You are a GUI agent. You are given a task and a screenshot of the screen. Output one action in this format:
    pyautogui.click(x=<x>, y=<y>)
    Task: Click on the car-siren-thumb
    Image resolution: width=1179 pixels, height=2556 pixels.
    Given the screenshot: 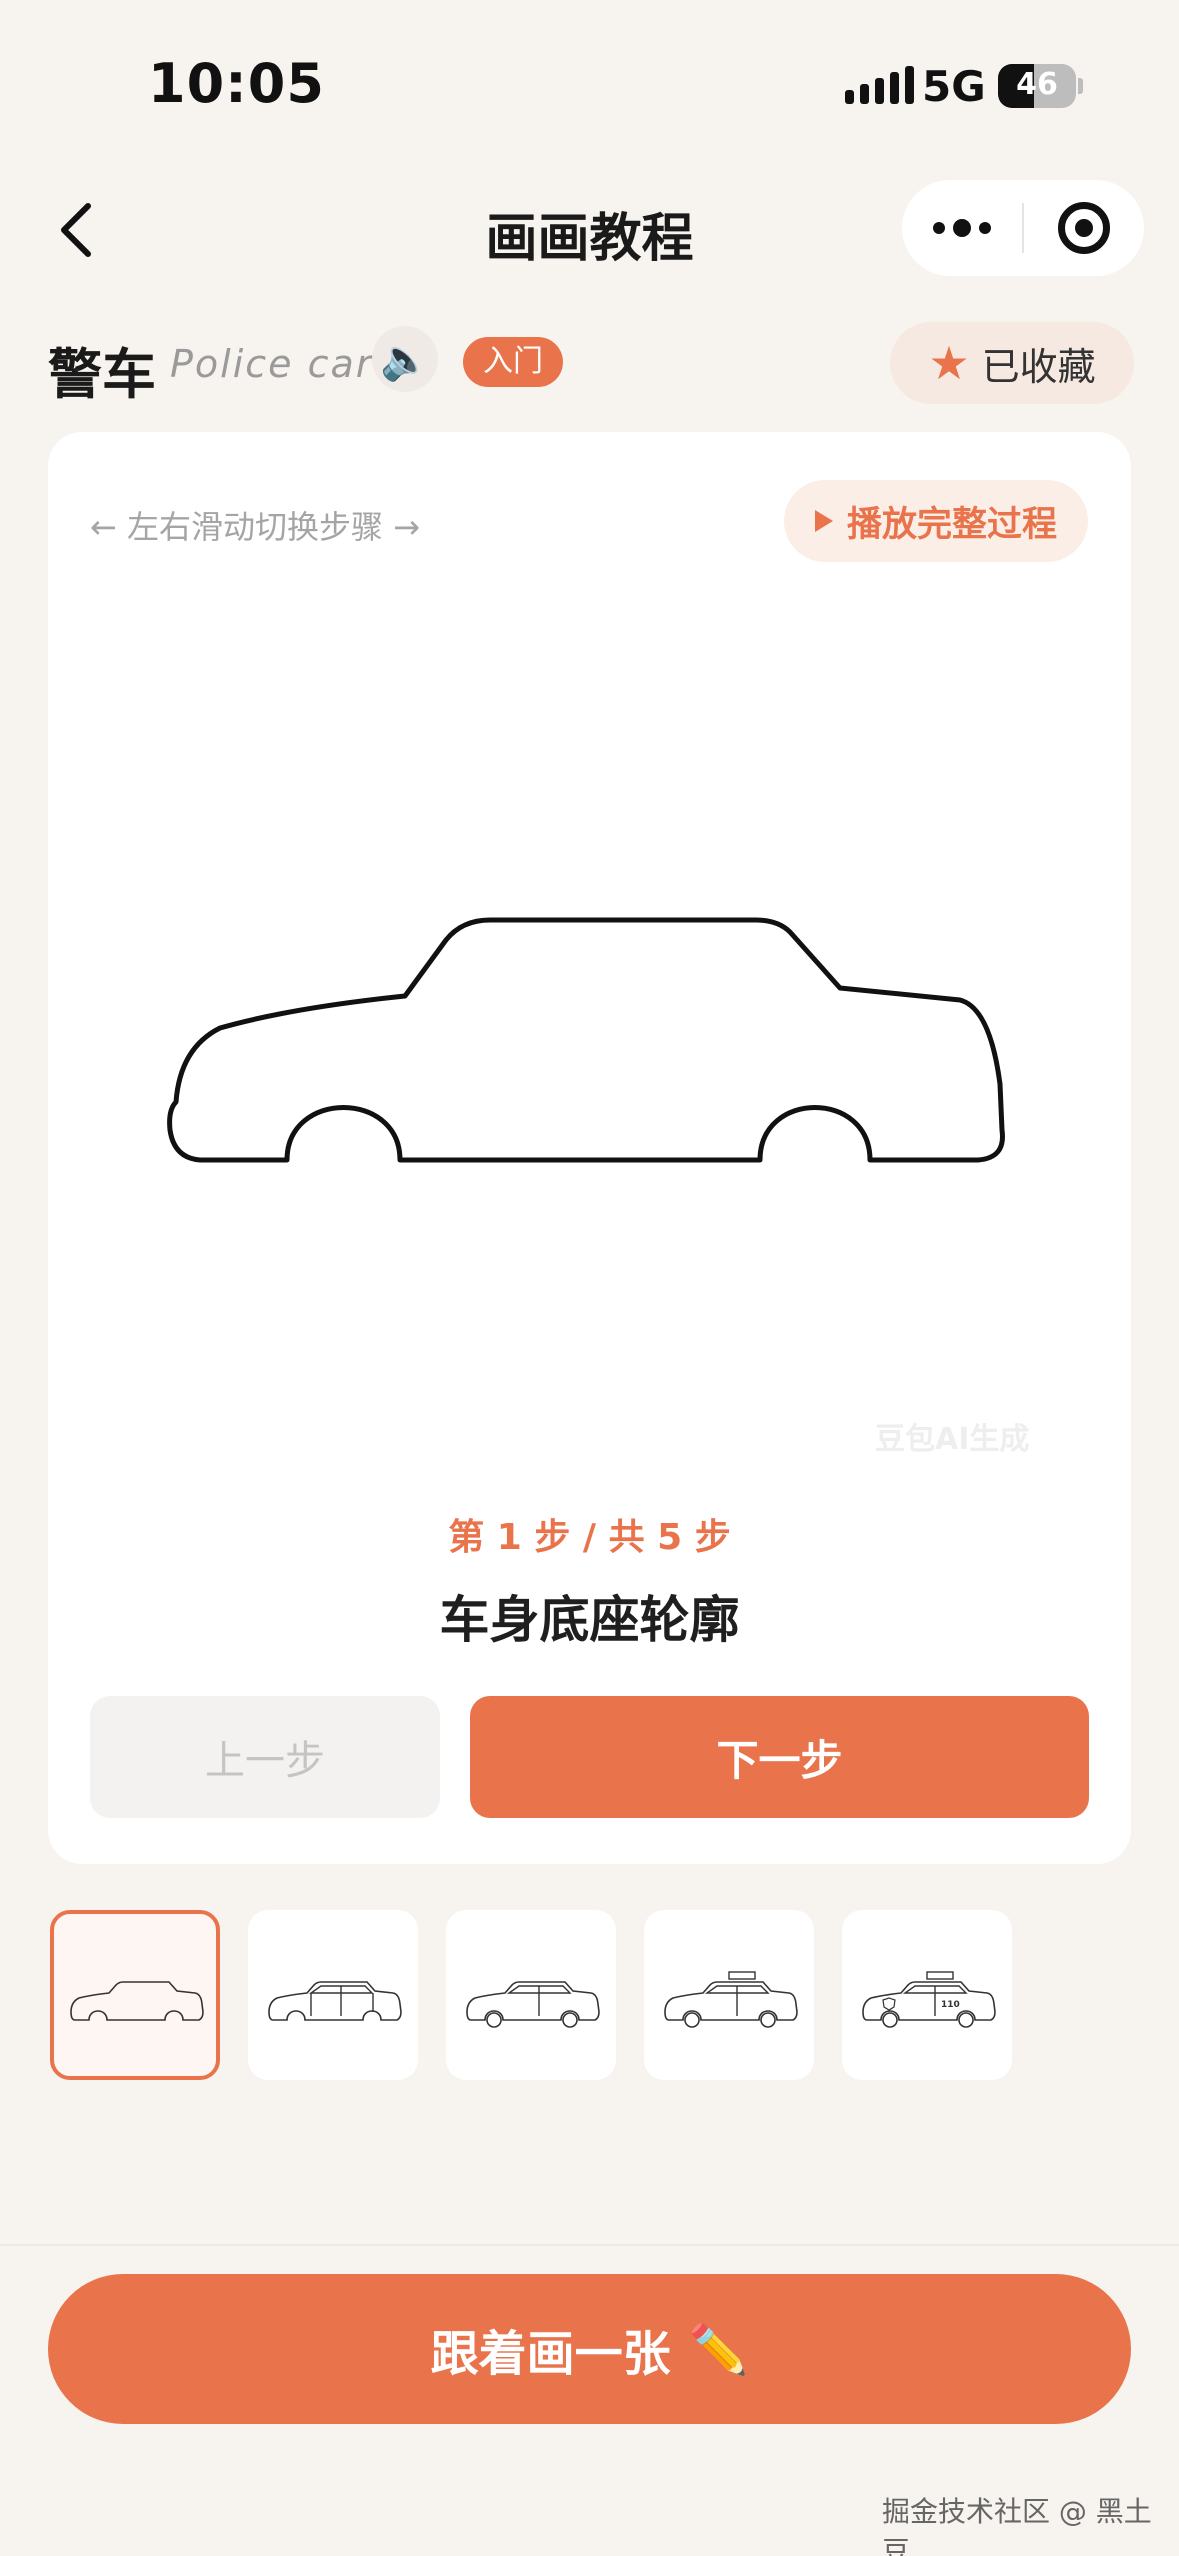 What is the action you would take?
    pyautogui.click(x=731, y=1999)
    